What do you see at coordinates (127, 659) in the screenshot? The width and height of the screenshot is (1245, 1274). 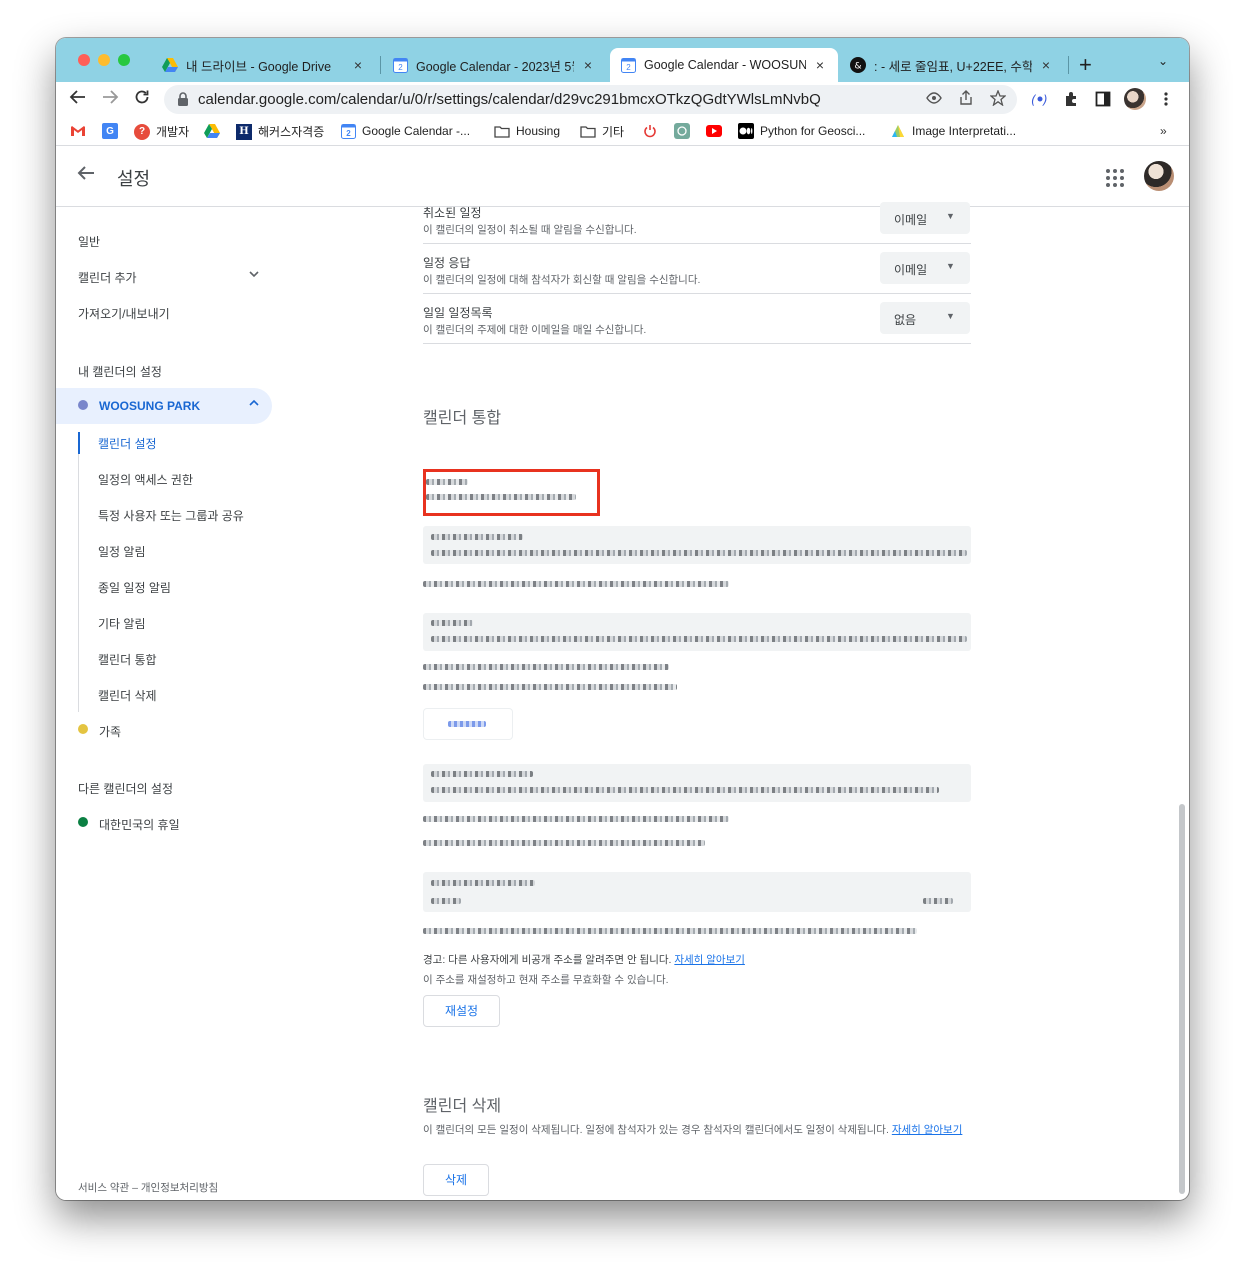 I see `sidebar-item-integrate-calendar: 캘린더 통합` at bounding box center [127, 659].